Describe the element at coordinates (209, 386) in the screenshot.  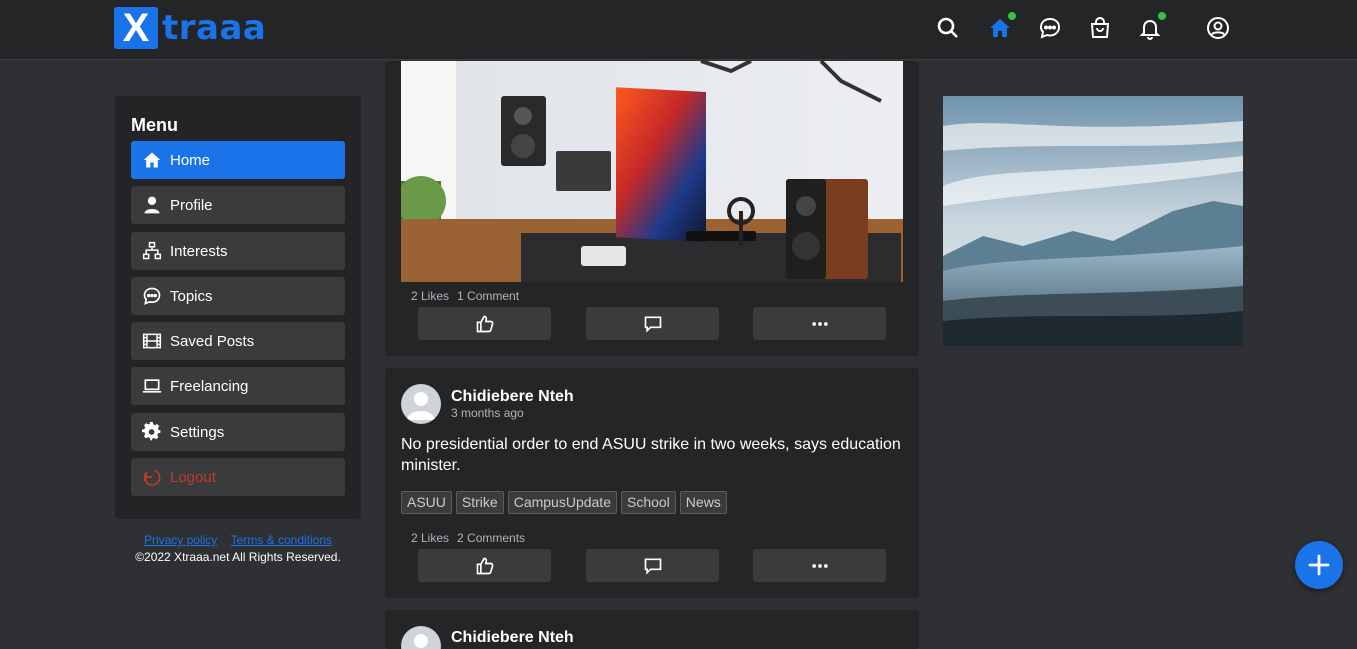
I see `sidebar-item-label: Freelancing` at that location.